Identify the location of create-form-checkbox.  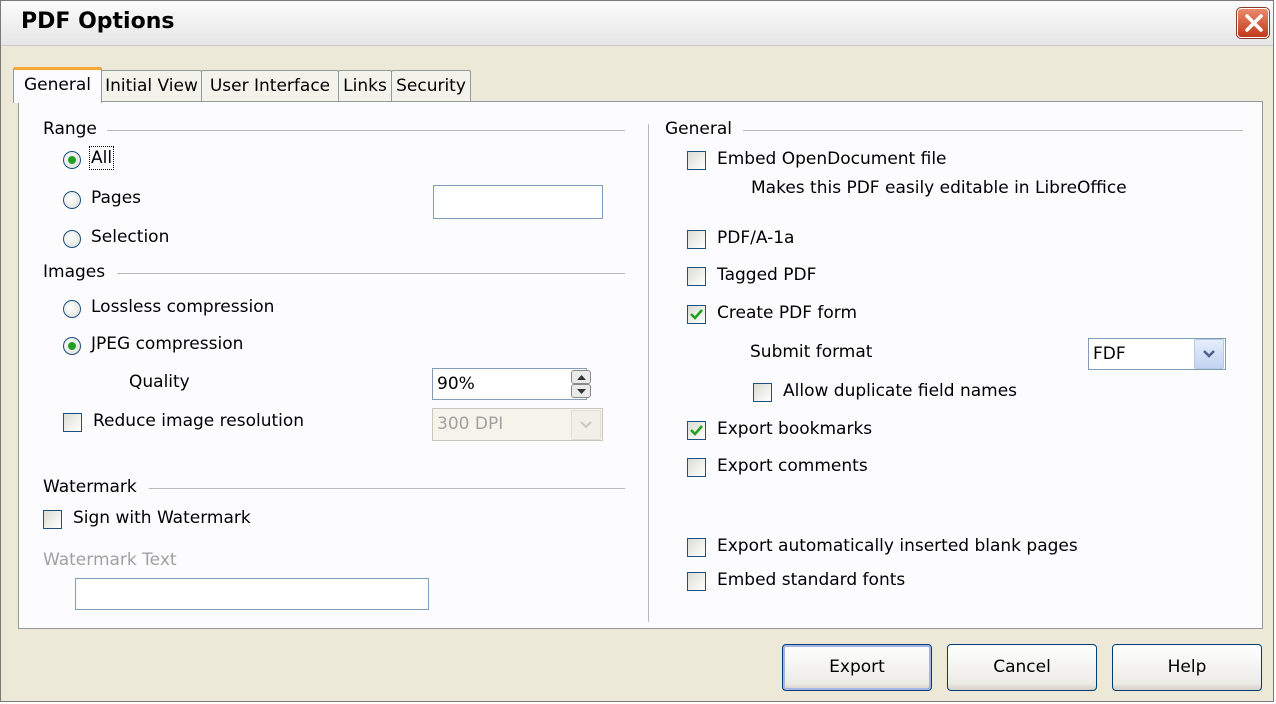
(696, 314).